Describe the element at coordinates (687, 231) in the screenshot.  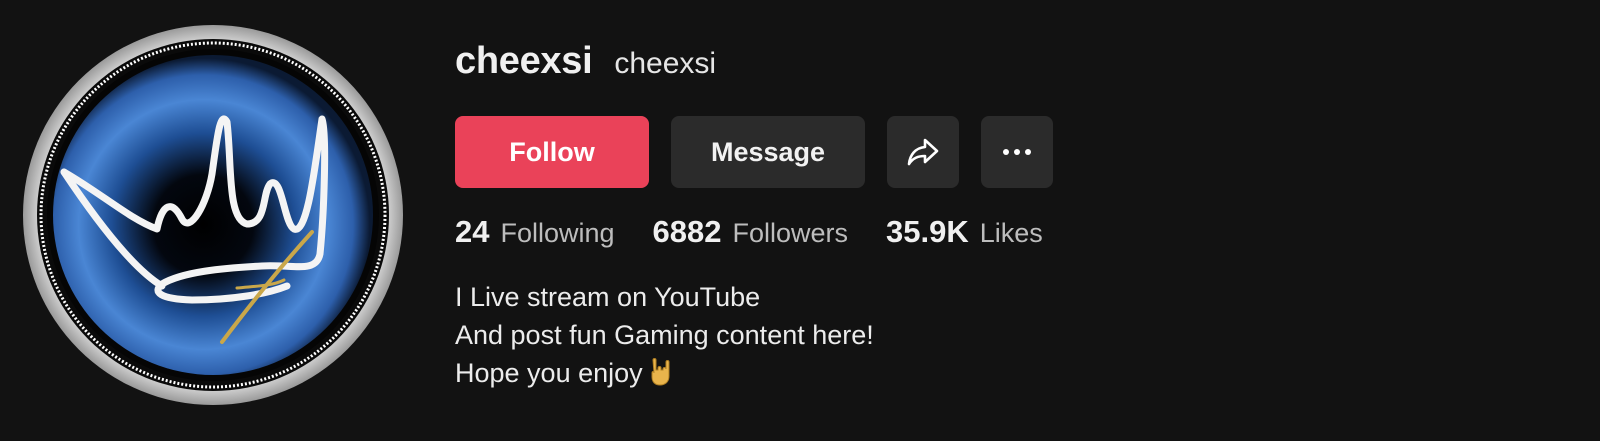
I see `followers-count: 6882` at that location.